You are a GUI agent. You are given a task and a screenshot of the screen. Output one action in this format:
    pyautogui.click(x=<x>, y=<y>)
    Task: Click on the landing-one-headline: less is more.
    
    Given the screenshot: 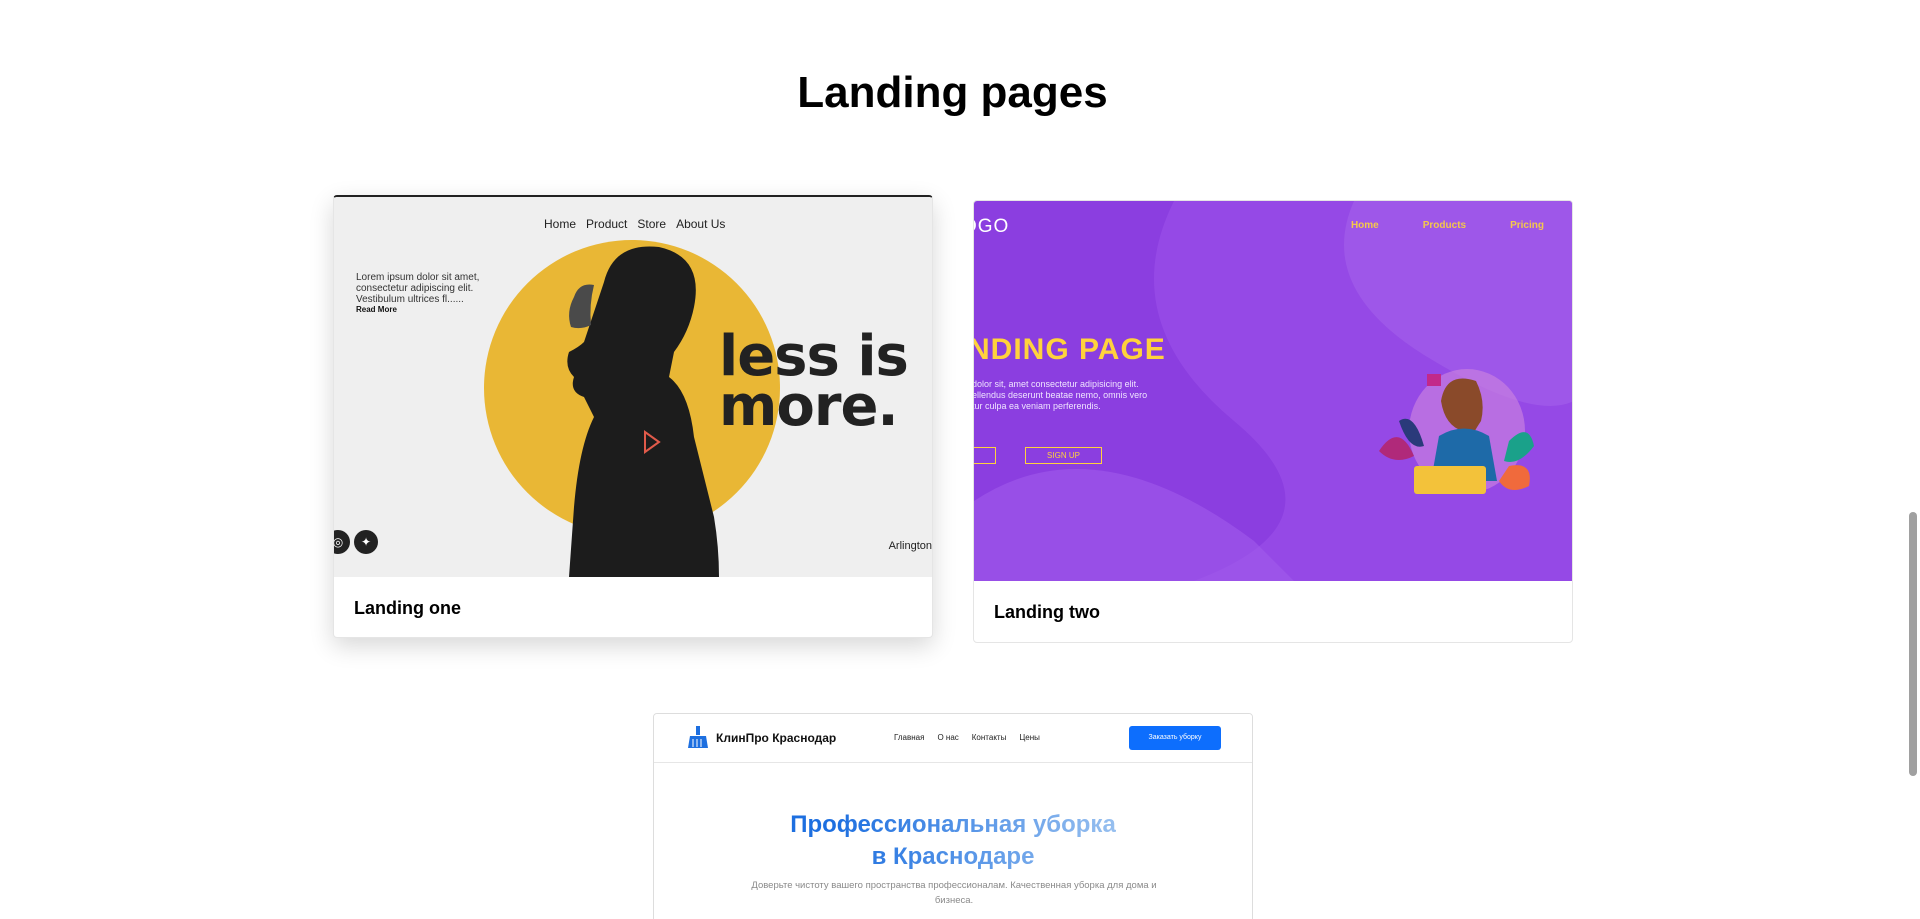 What is the action you would take?
    pyautogui.click(x=814, y=384)
    